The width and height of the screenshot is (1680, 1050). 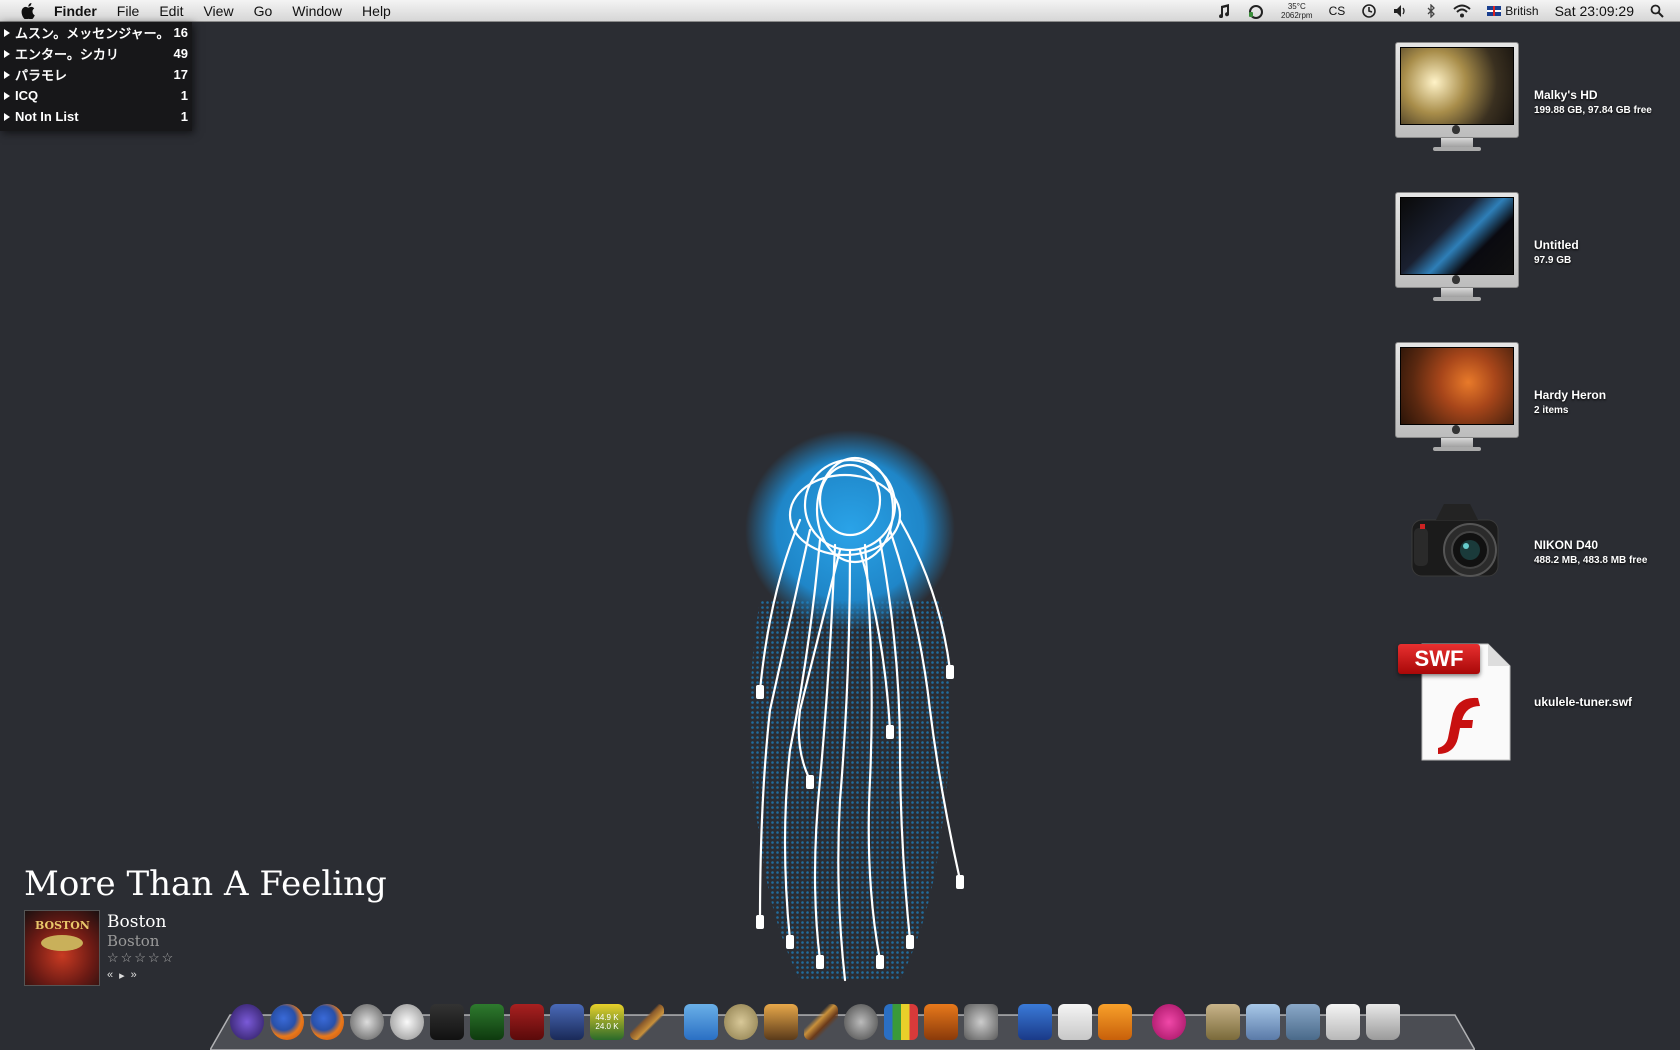 I want to click on playback-controls: « ▸ », so click(x=122, y=975).